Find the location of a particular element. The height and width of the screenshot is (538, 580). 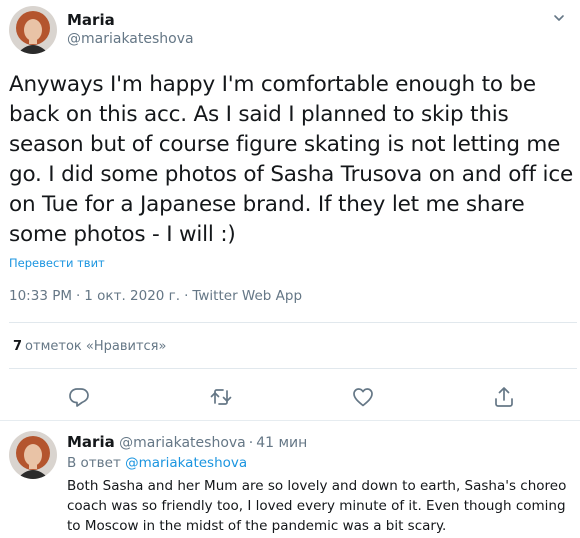

tweet-source: Twitter Web App is located at coordinates (247, 296).